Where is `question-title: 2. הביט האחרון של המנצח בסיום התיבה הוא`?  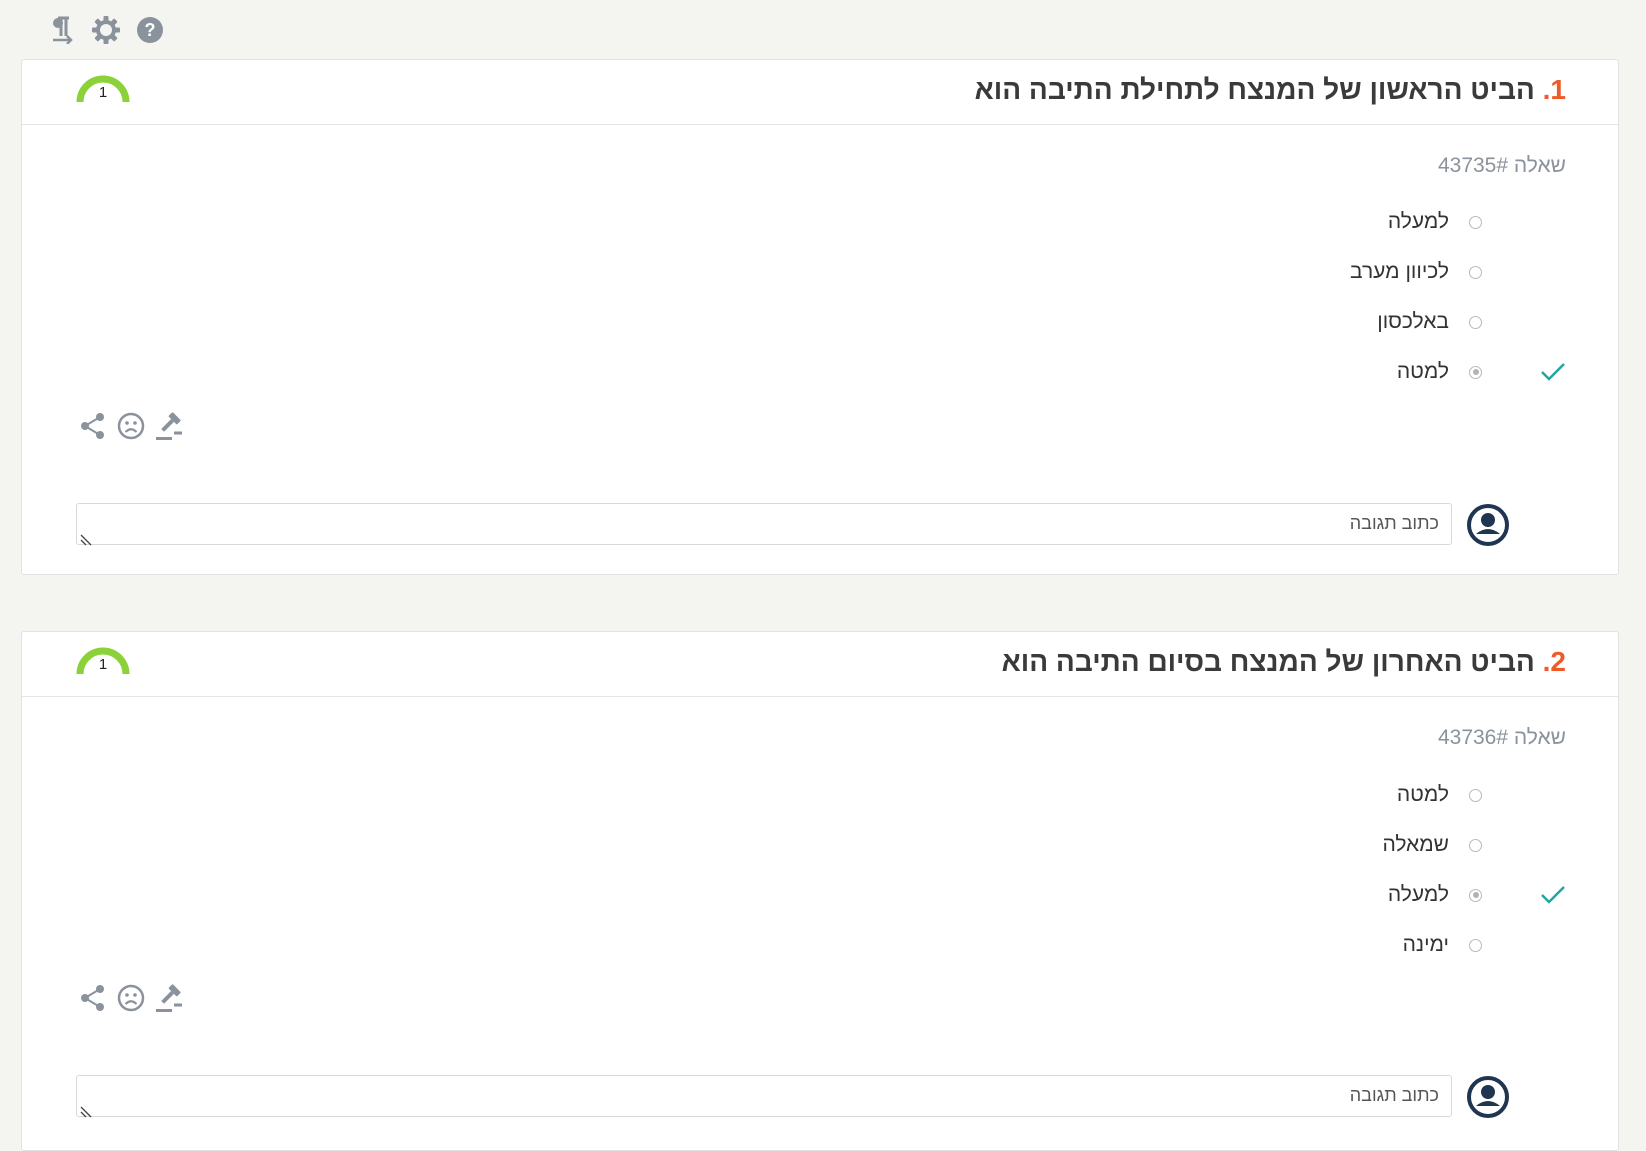 question-title: 2. הביט האחרון של המנצח בסיום התיבה הוא is located at coordinates (1284, 662).